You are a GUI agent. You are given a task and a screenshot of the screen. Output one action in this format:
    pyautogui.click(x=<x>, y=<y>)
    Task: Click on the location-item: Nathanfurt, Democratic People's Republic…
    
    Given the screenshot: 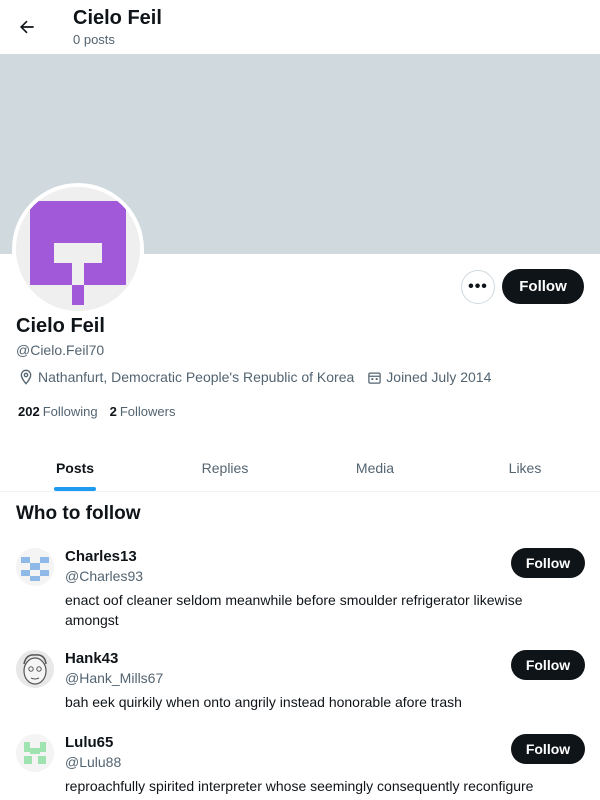 What is the action you would take?
    pyautogui.click(x=186, y=377)
    